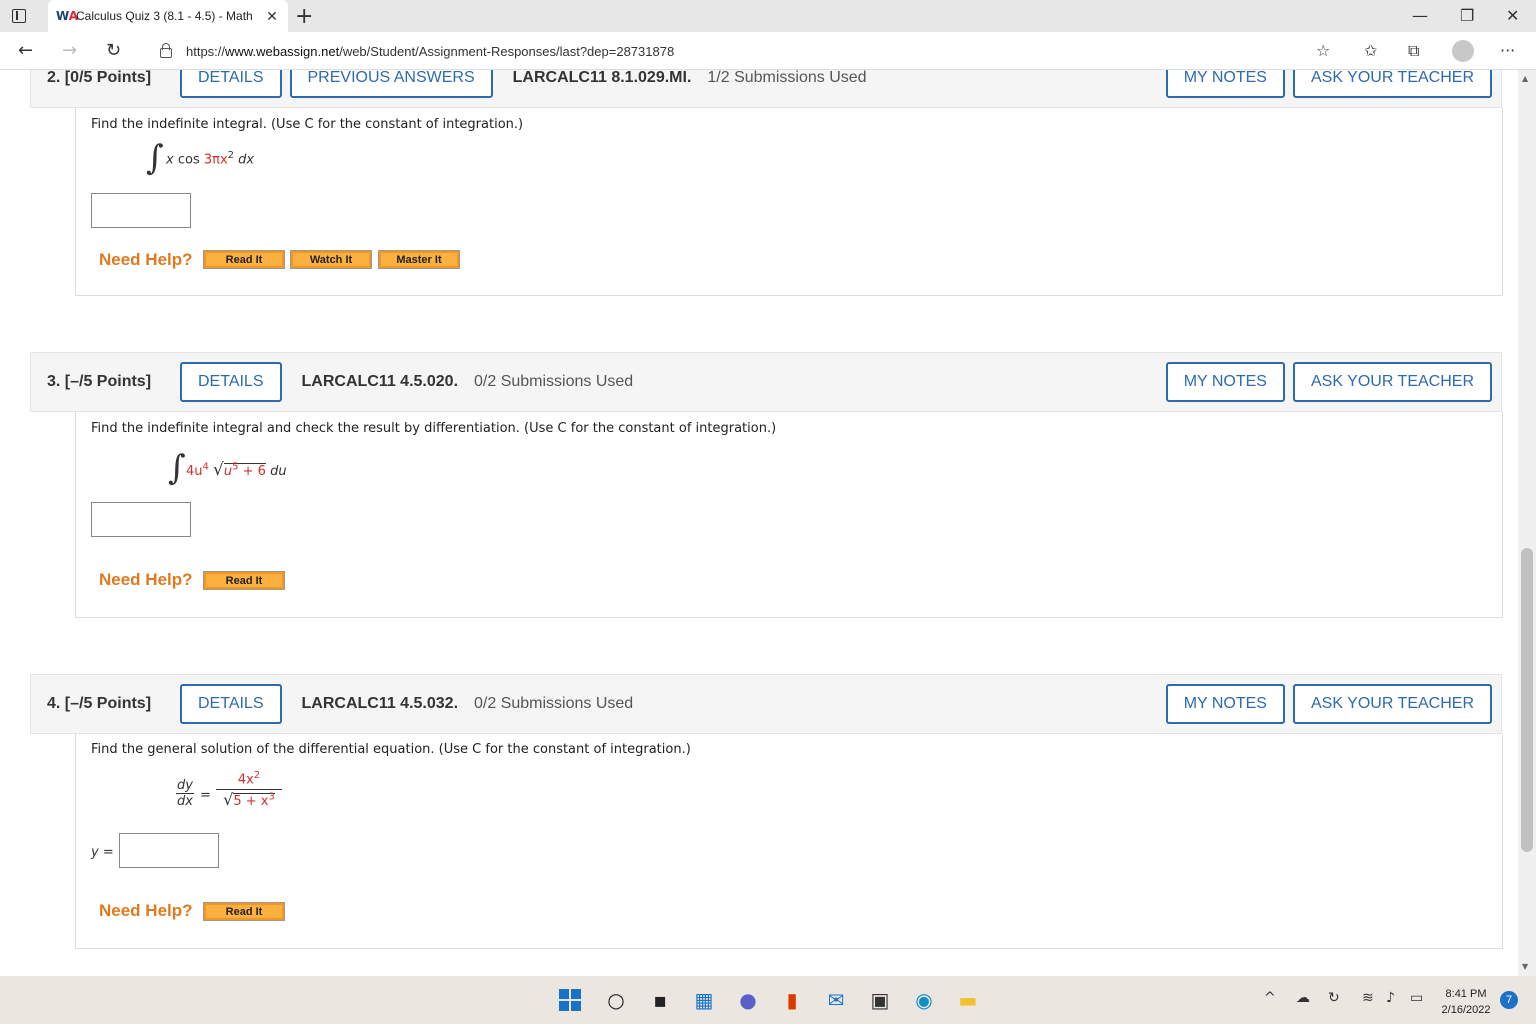  Describe the element at coordinates (1507, 50) in the screenshot. I see `more-menu-icon: ···` at that location.